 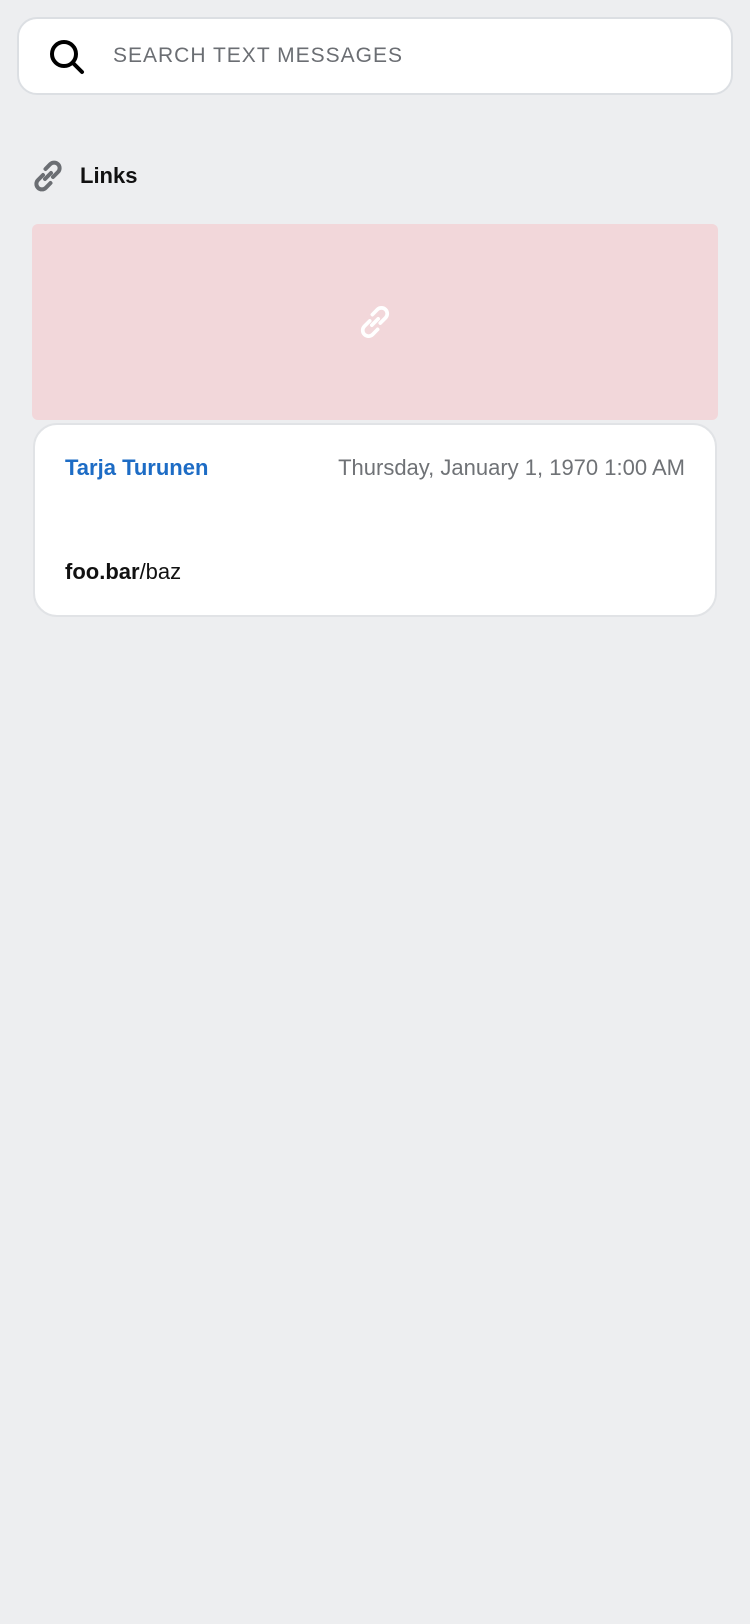 What do you see at coordinates (136, 468) in the screenshot?
I see `sender-name: Tarja Turunen` at bounding box center [136, 468].